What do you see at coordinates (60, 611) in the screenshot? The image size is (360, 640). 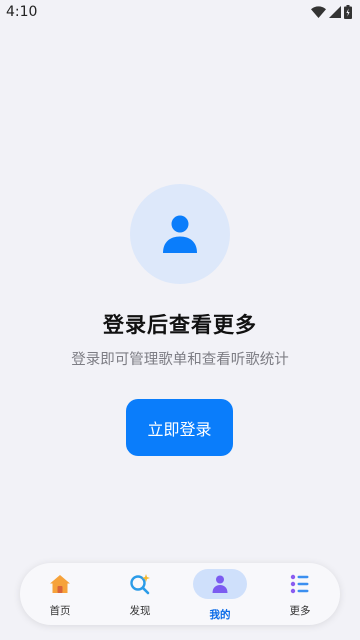 I see `tab-home-label: 首页` at bounding box center [60, 611].